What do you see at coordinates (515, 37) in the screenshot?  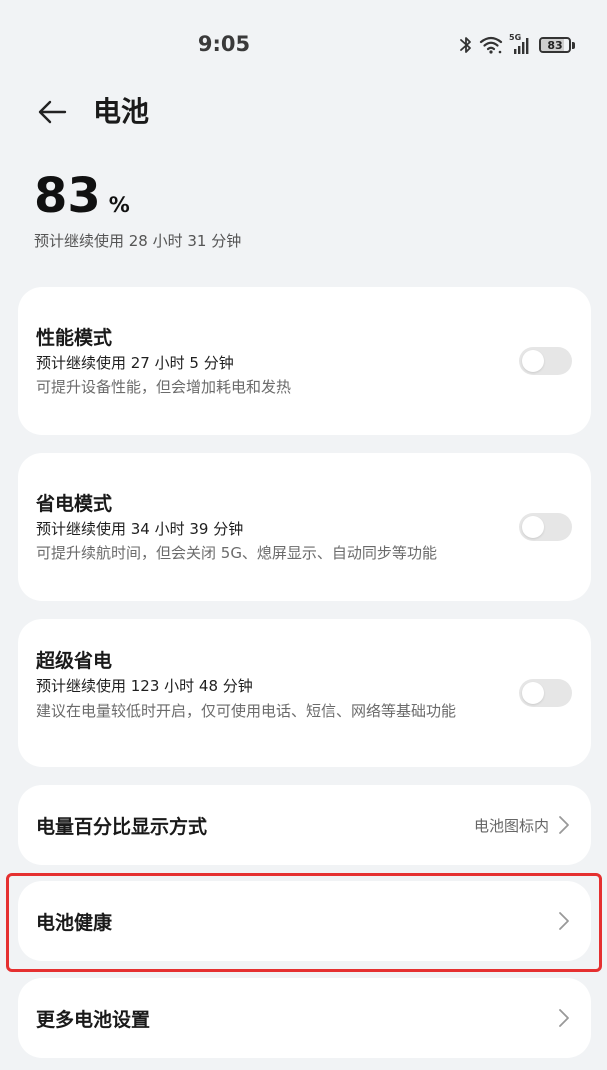 I see `network-type-label: 5G` at bounding box center [515, 37].